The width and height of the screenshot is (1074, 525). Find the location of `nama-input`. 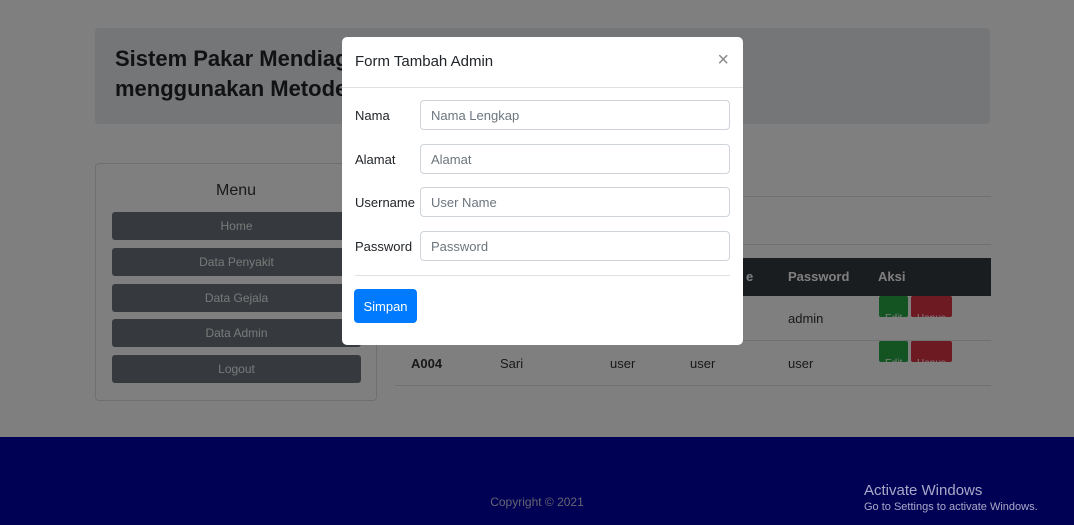

nama-input is located at coordinates (575, 115).